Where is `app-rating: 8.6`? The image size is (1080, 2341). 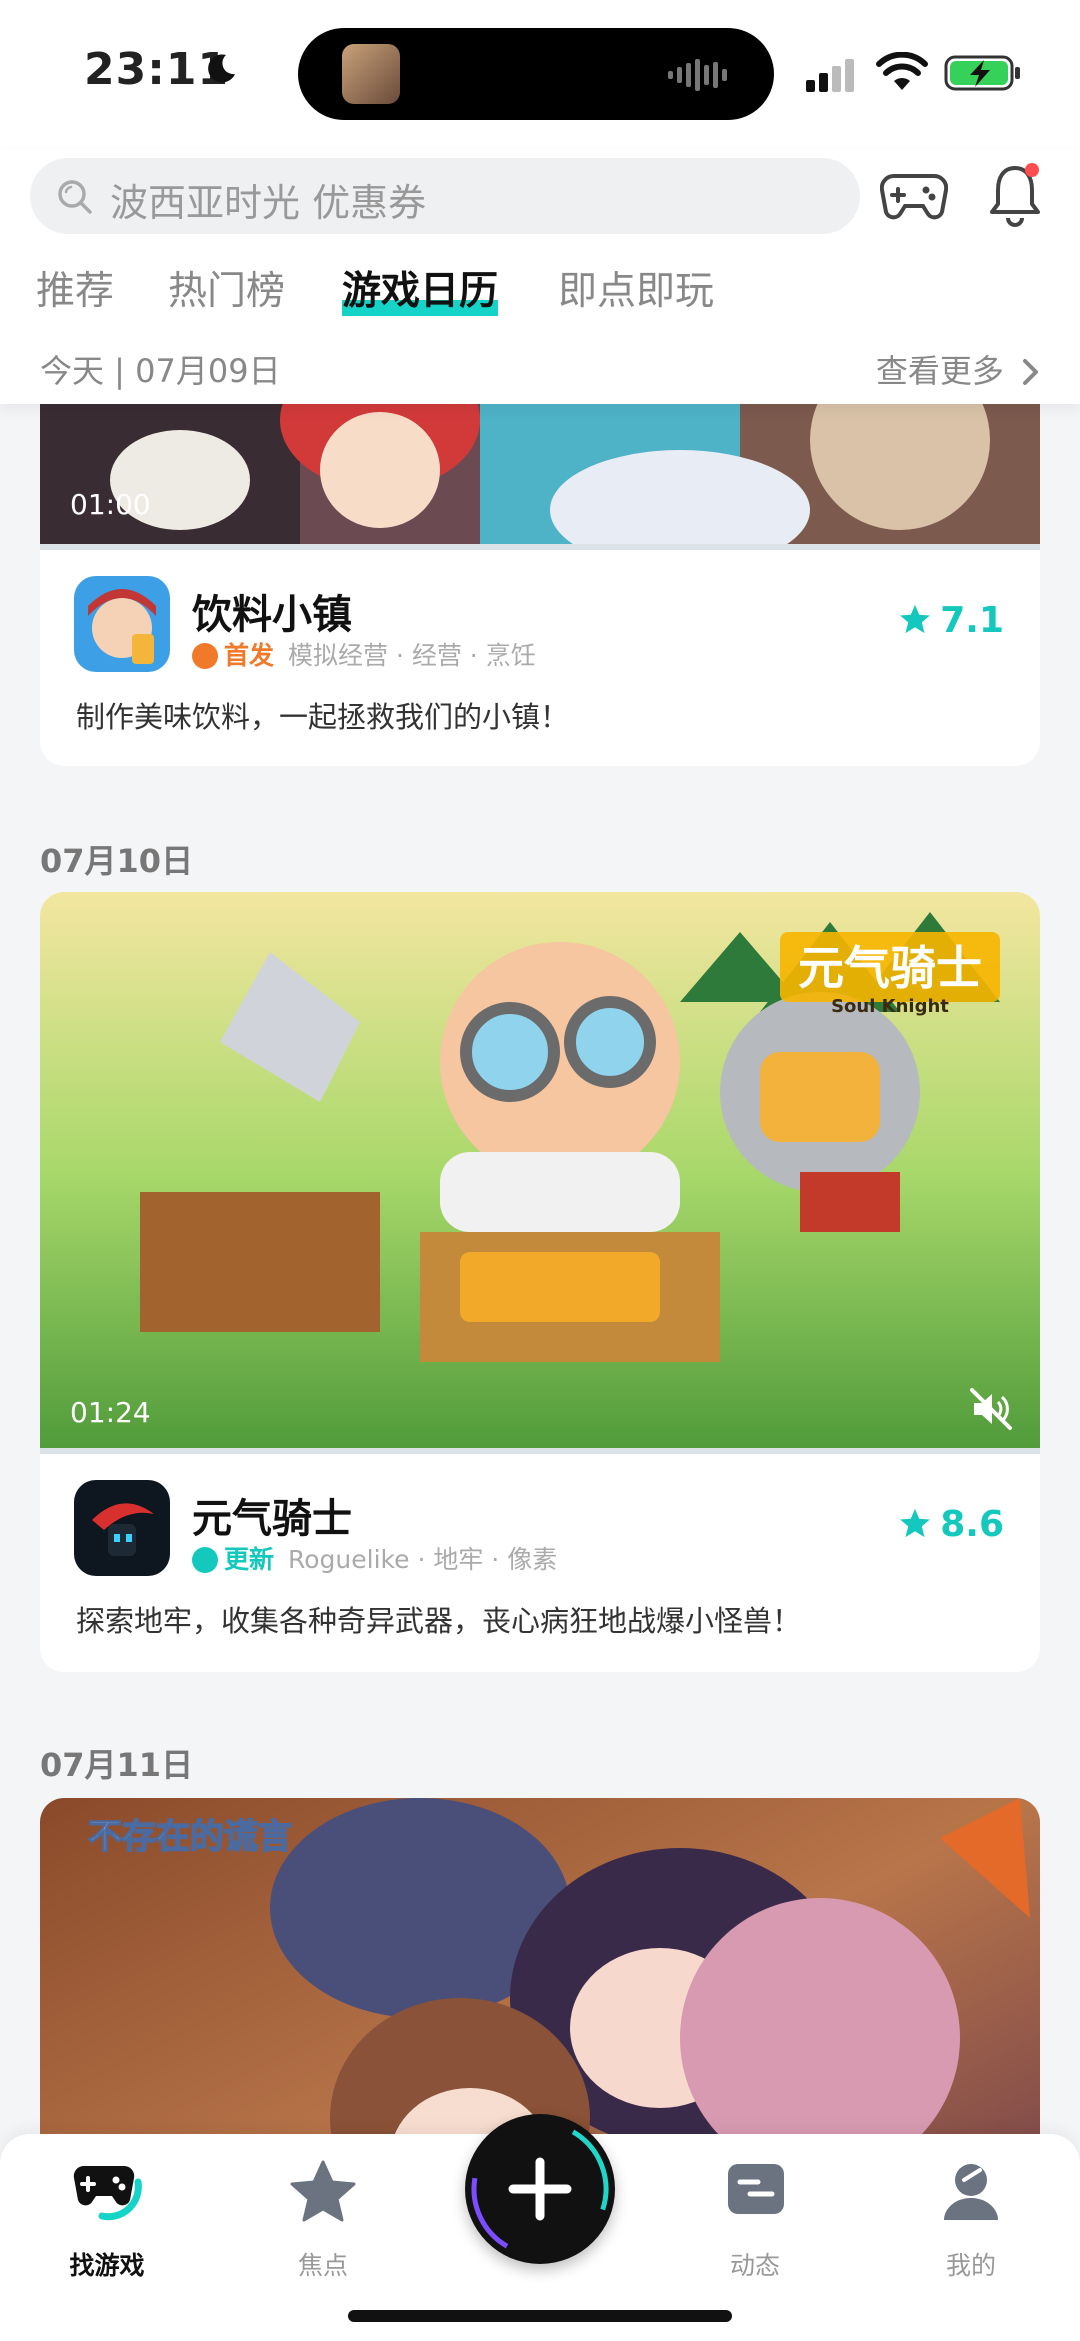 app-rating: 8.6 is located at coordinates (951, 1524).